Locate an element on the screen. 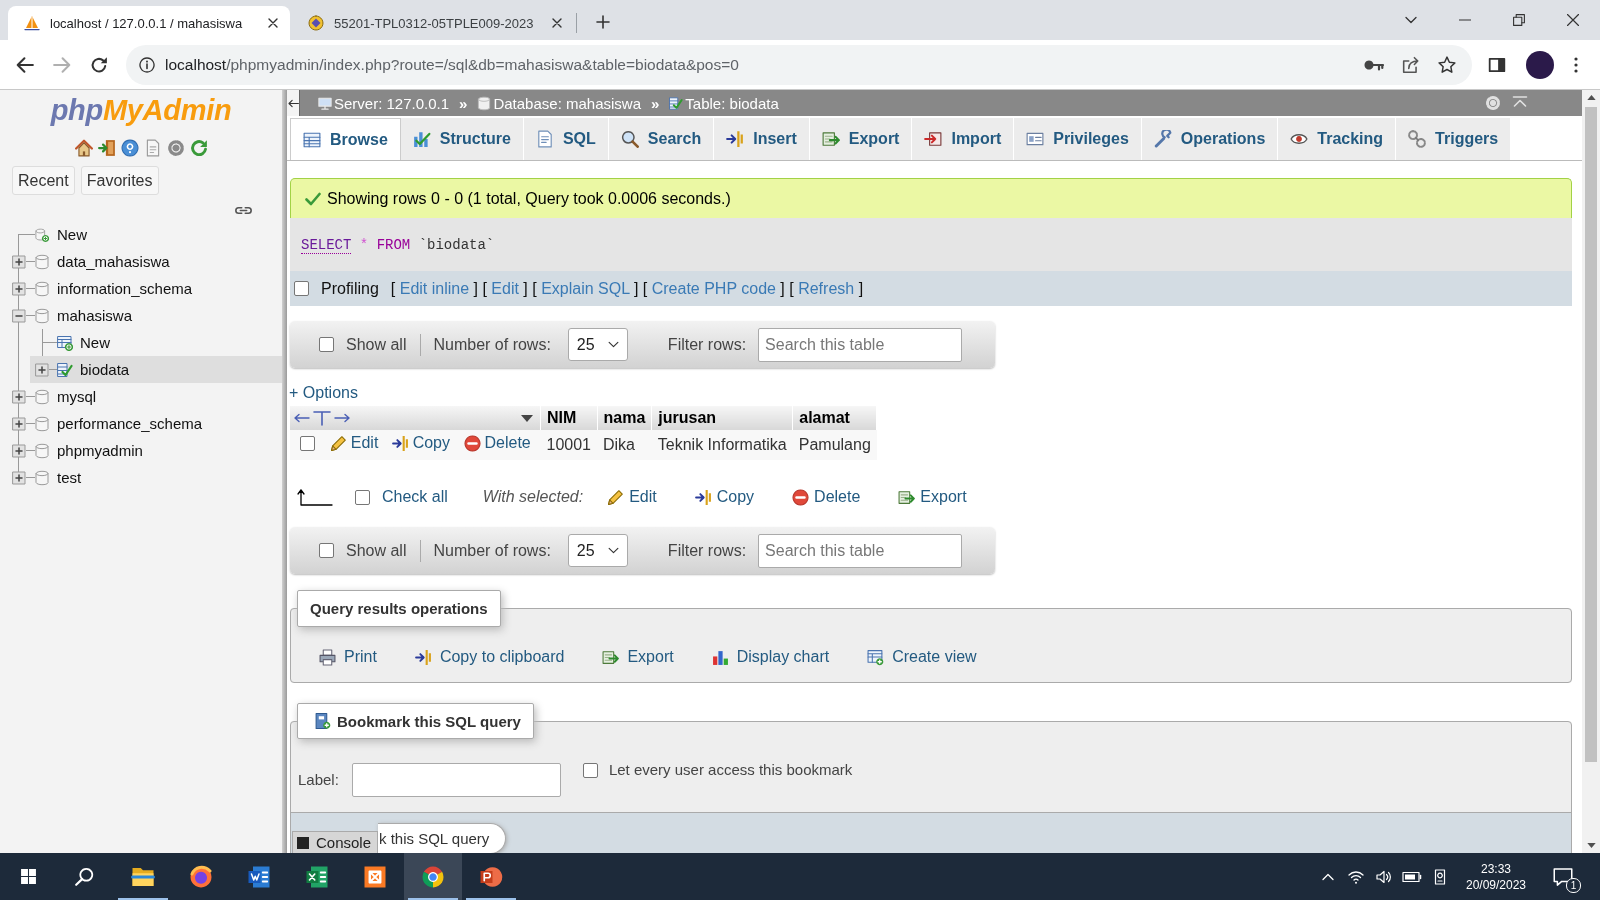 The height and width of the screenshot is (900, 1600). tab: Privileges is located at coordinates (1078, 139).